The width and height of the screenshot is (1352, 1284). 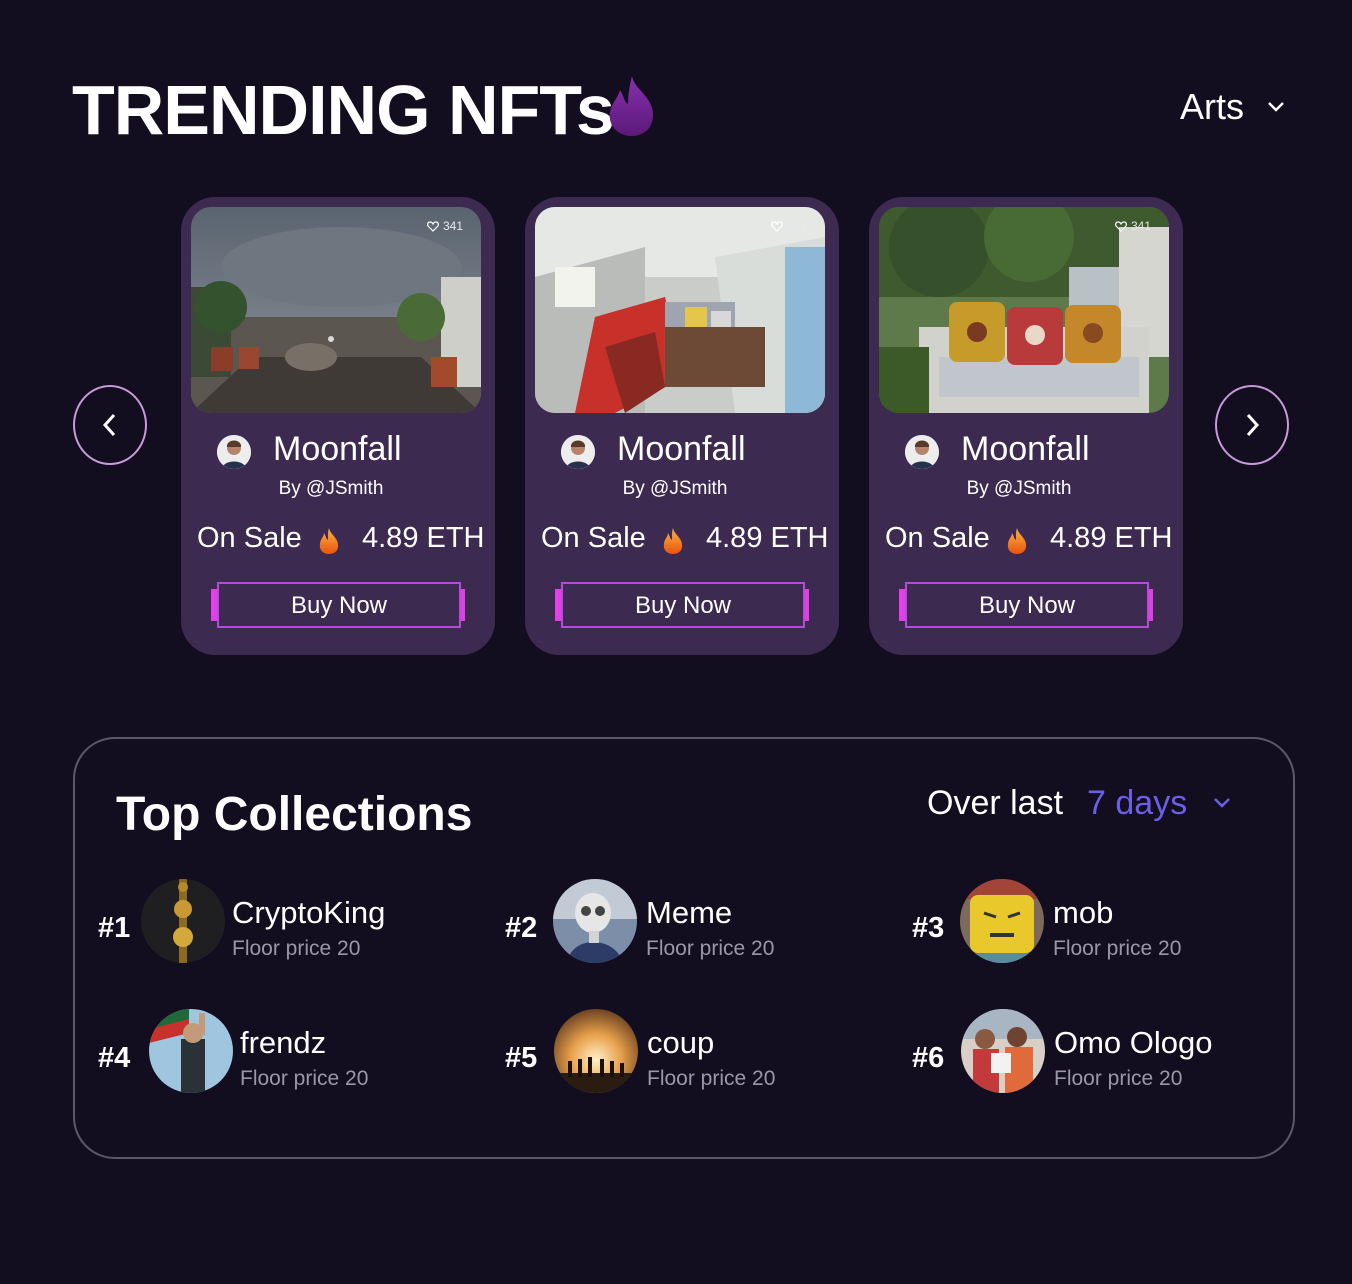 I want to click on collection-item: #3 mob Floor price 20, so click(x=1092, y=924).